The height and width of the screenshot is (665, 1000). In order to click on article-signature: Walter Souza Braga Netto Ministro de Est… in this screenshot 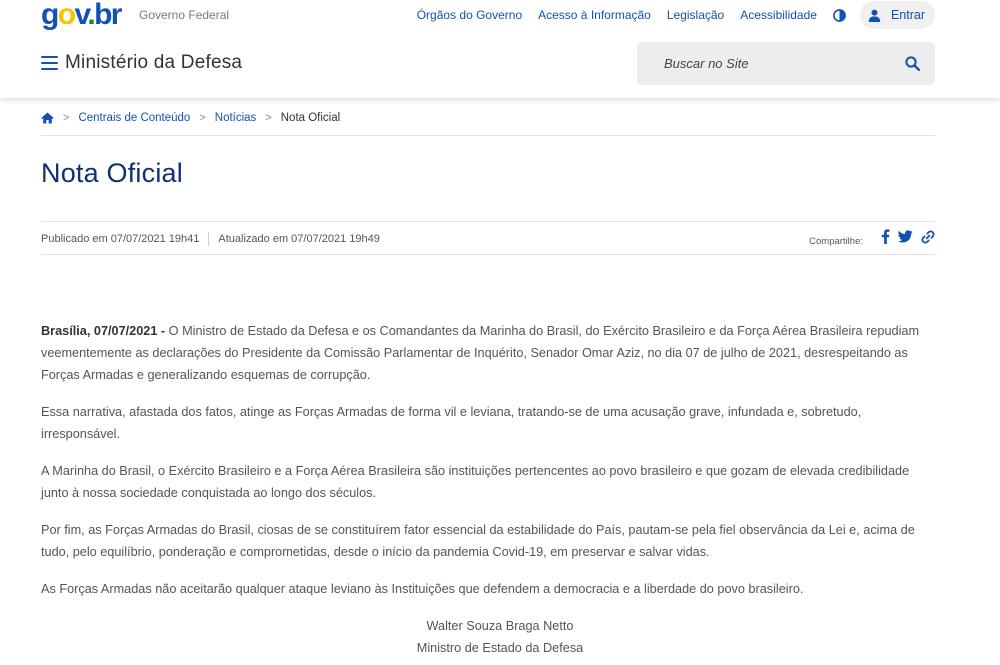, I will do `click(500, 637)`.